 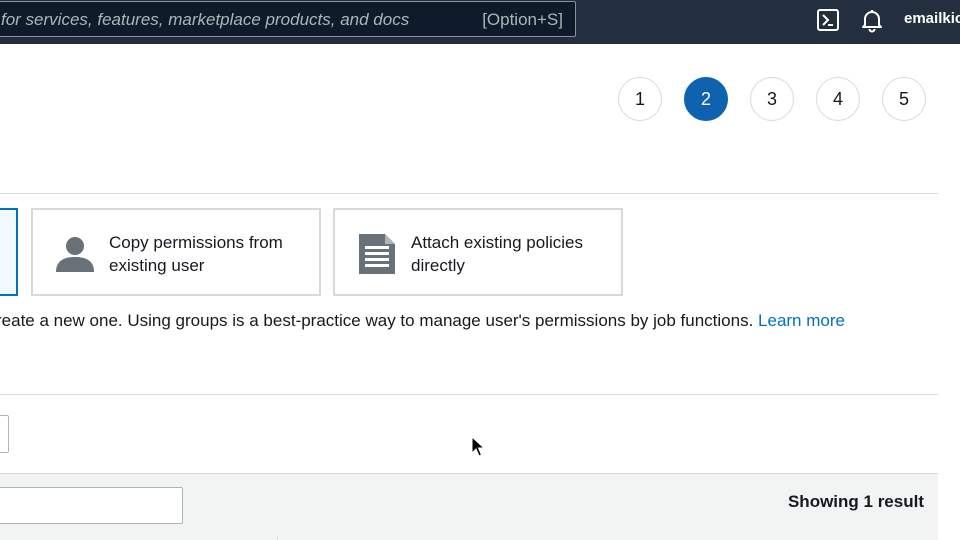 I want to click on document-icon, so click(x=377, y=254).